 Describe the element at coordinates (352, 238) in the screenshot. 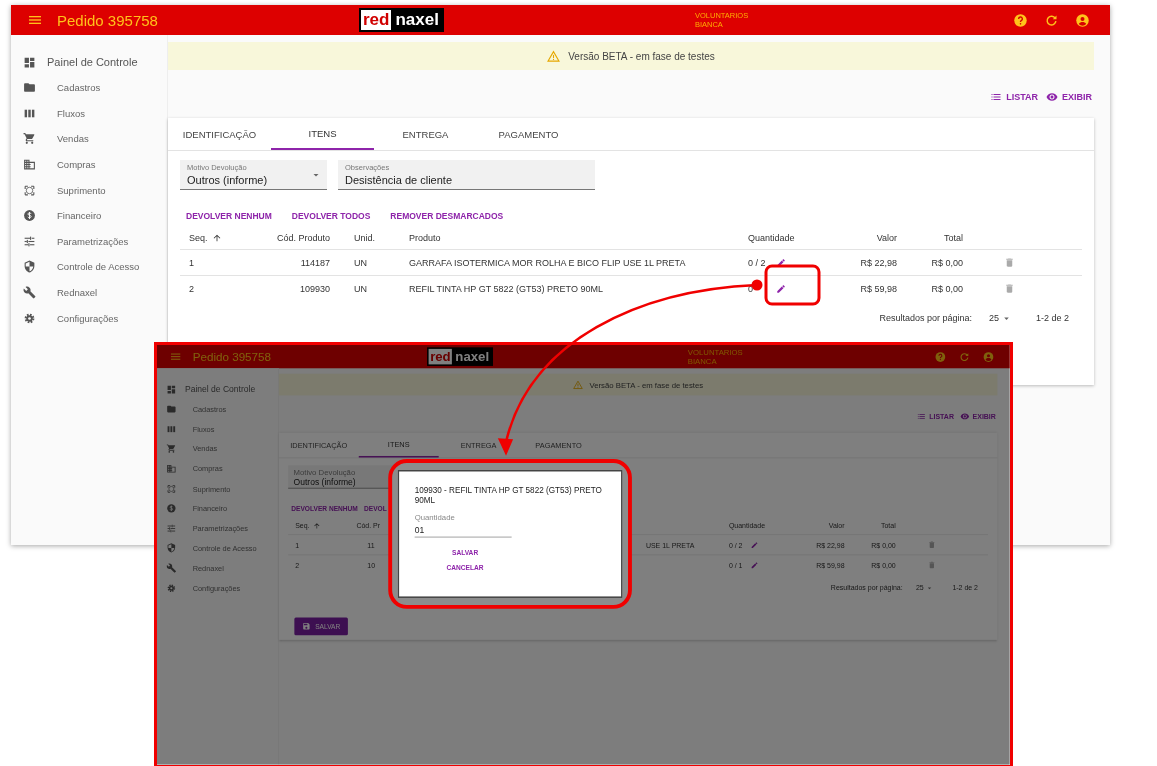

I see `column-header: Unid.` at that location.